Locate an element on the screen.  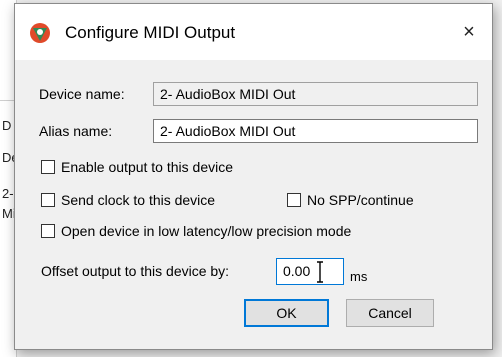
title-bar: Configure MIDI Output × is located at coordinates (253, 32).